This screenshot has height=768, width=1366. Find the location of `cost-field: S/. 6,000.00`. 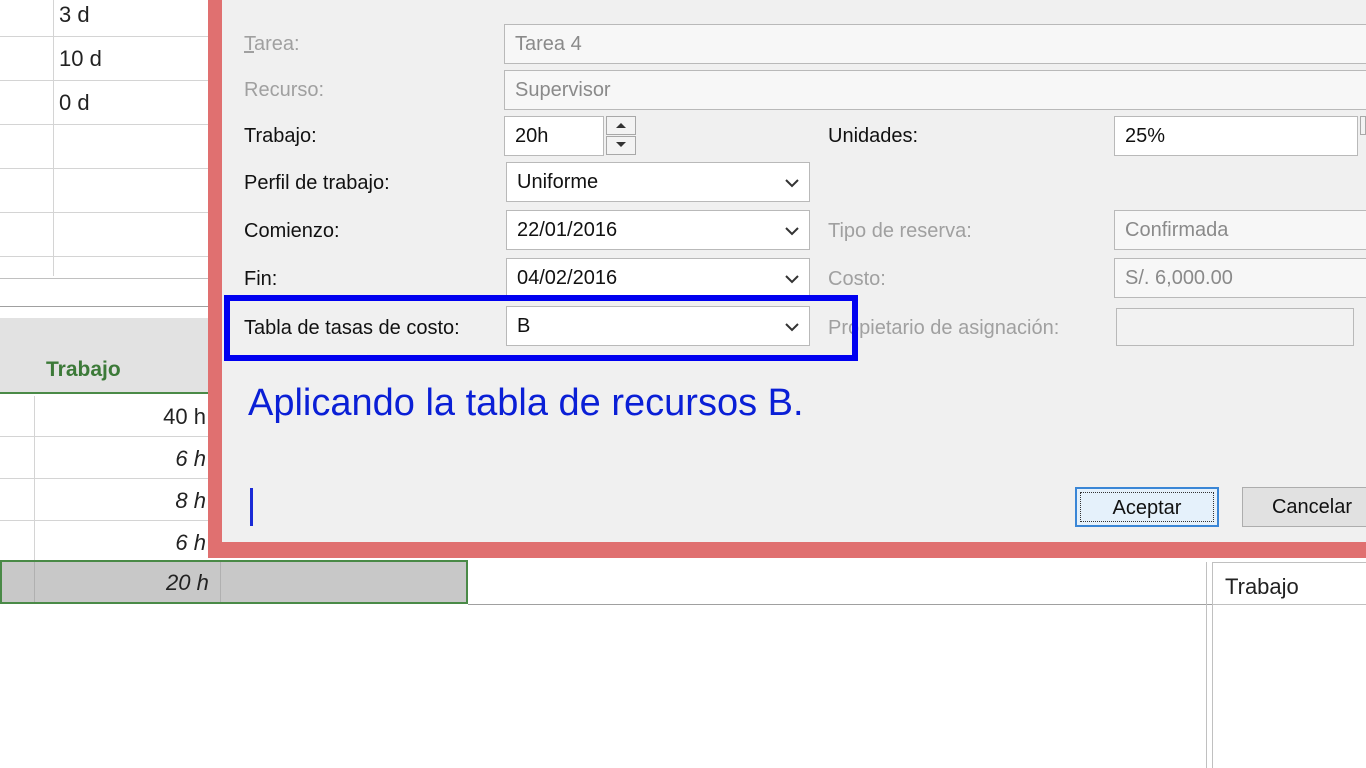

cost-field: S/. 6,000.00 is located at coordinates (1240, 278).